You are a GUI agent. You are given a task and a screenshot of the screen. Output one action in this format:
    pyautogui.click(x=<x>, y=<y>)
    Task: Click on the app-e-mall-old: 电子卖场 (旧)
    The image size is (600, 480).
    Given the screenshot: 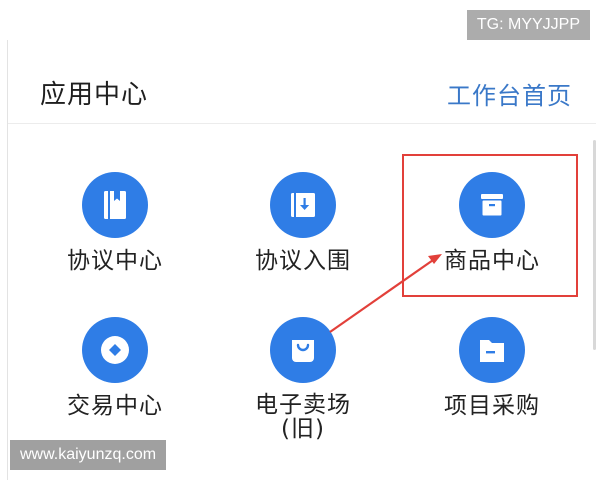 What is the action you would take?
    pyautogui.click(x=303, y=379)
    